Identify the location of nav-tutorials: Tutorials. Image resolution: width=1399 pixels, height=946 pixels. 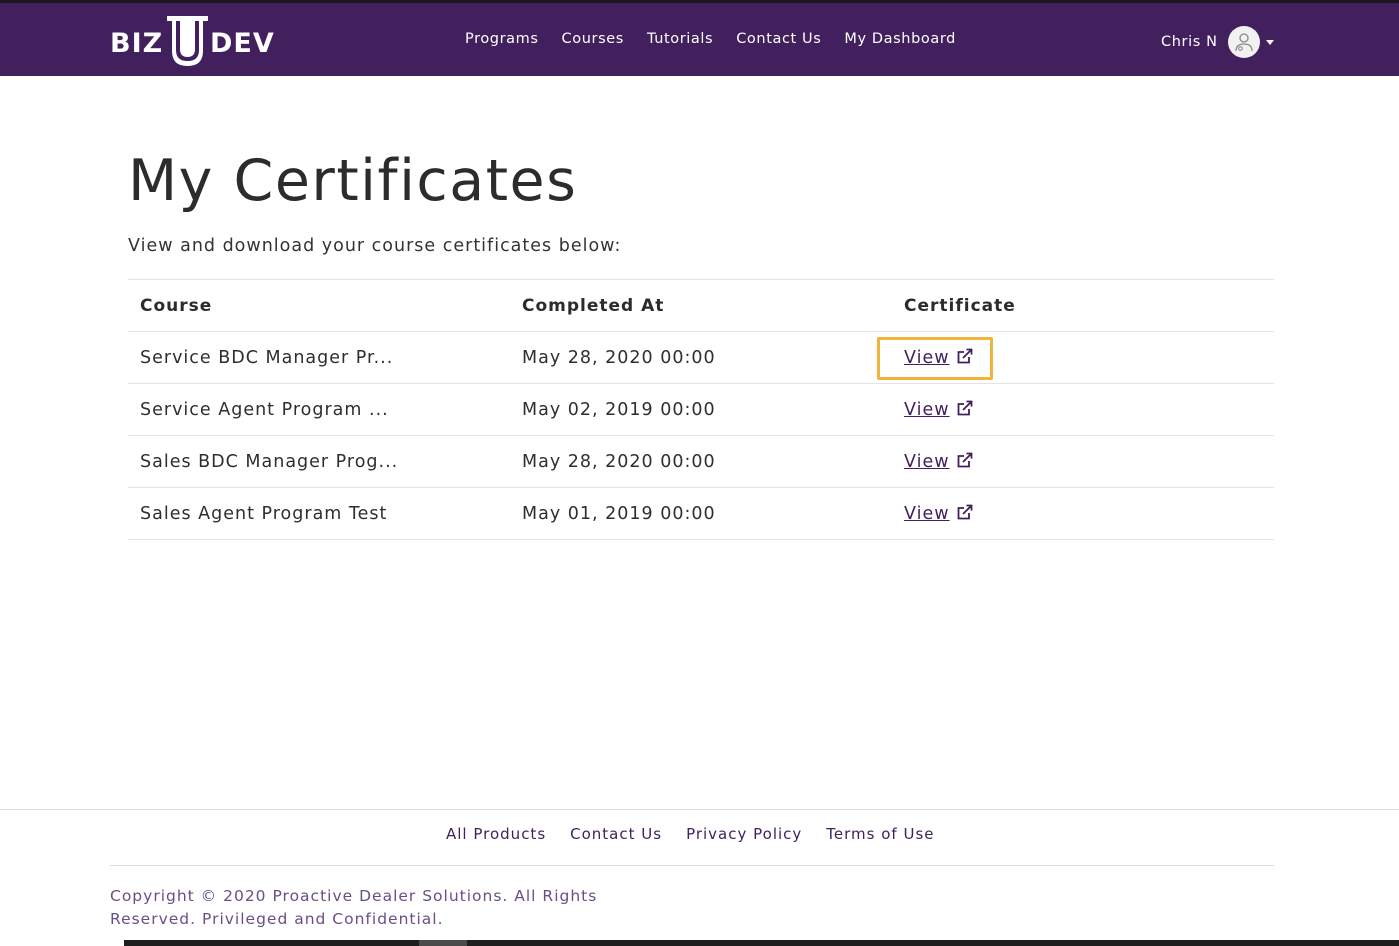
(680, 39).